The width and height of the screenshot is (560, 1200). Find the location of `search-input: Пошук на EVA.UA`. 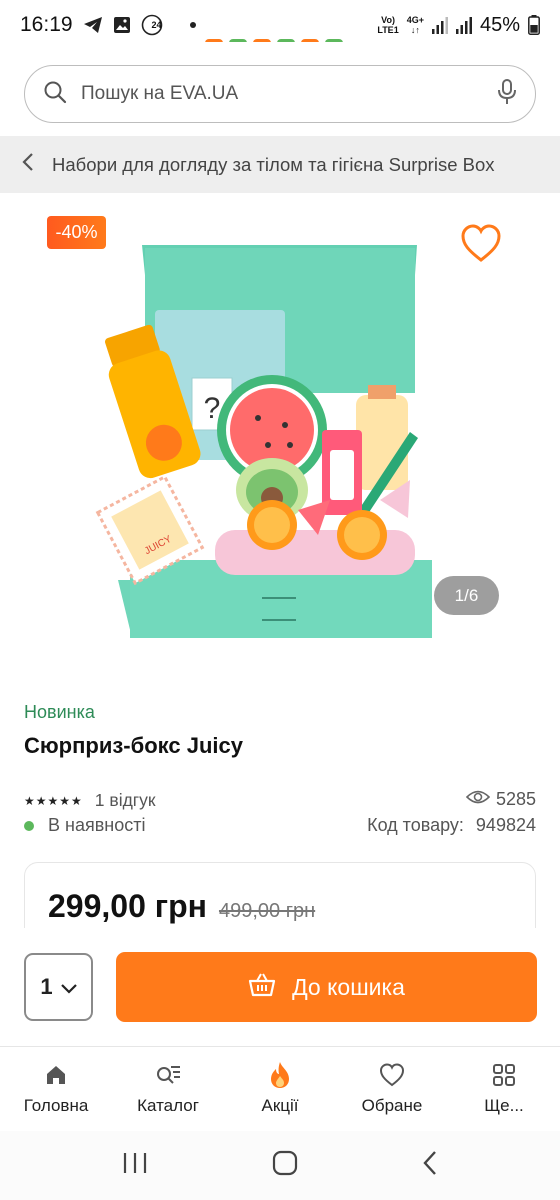

search-input: Пошук на EVA.UA is located at coordinates (280, 94).